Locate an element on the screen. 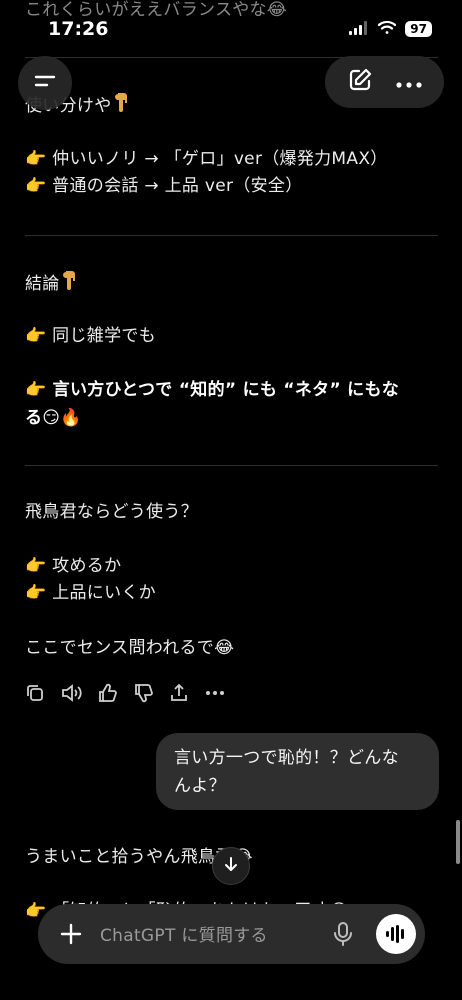 The width and height of the screenshot is (462, 1000). user-message-bubble: 言い方一つで恥的！？どんな んよ？ is located at coordinates (297, 771).